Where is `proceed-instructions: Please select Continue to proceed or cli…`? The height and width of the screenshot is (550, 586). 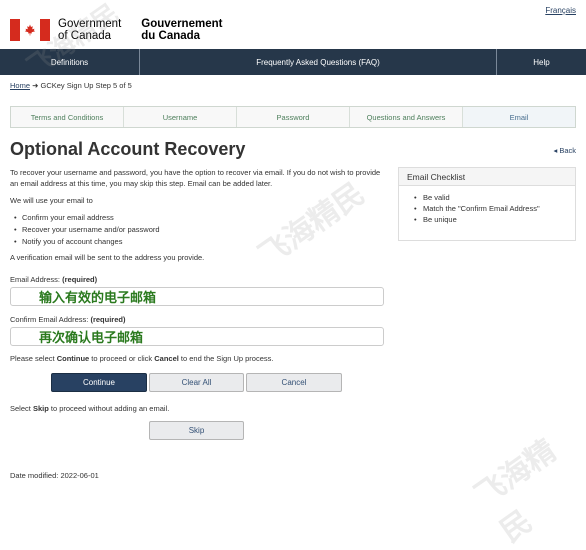
proceed-instructions: Please select Continue to proceed or cli… is located at coordinates (142, 358).